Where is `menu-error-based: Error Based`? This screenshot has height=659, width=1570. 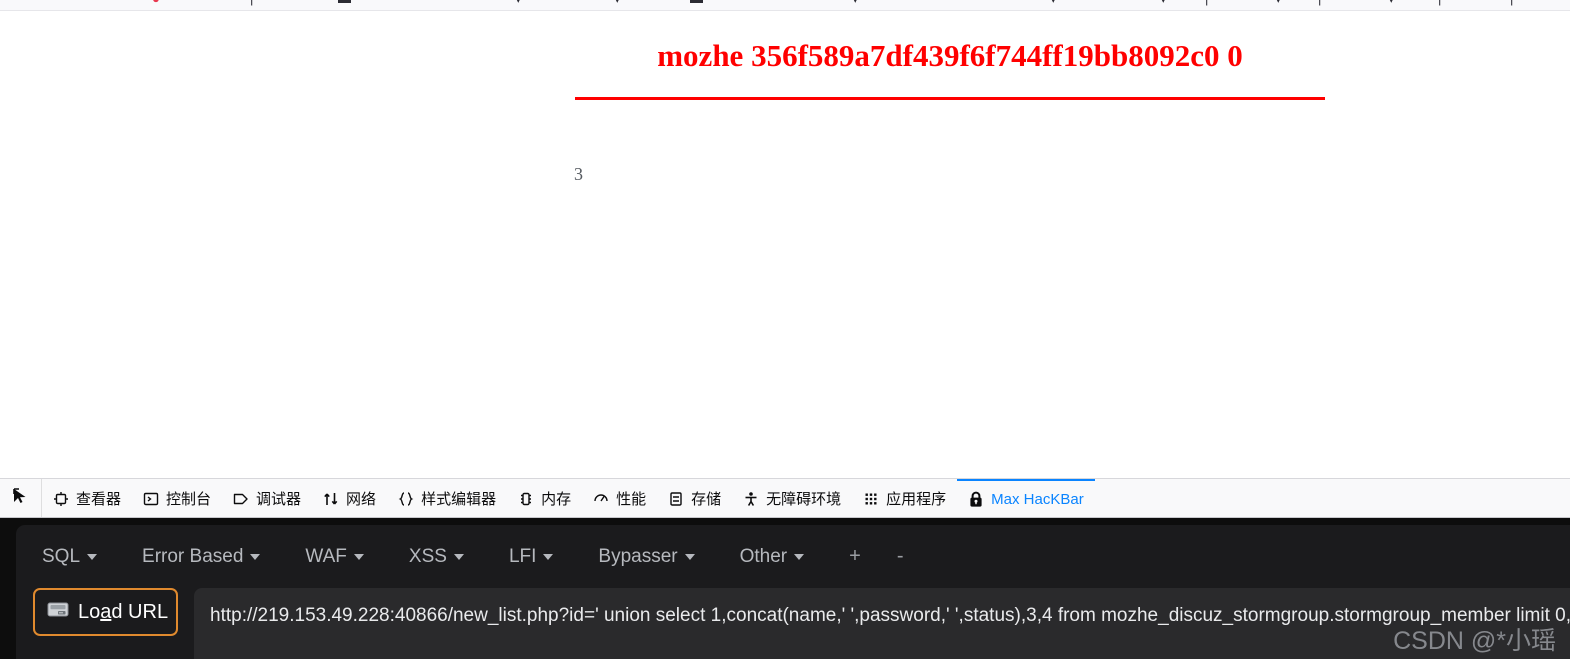
menu-error-based: Error Based is located at coordinates (201, 556).